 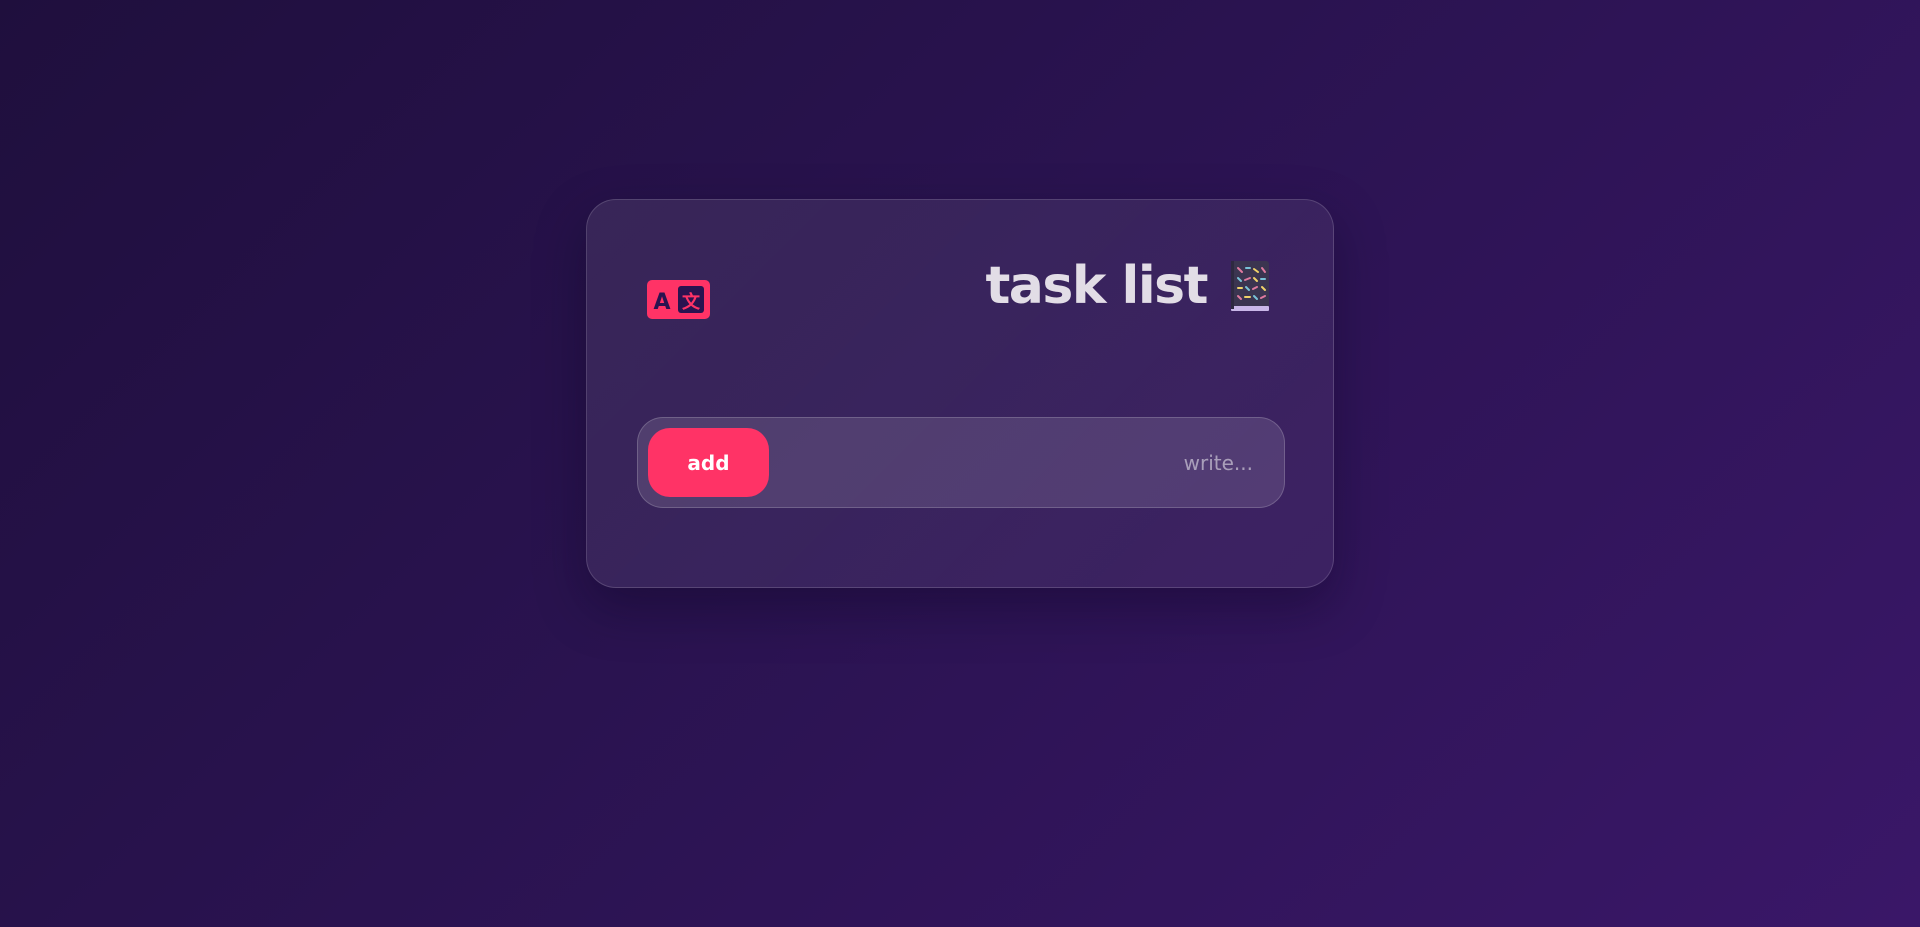 I want to click on svg-text: 文, so click(x=691, y=302).